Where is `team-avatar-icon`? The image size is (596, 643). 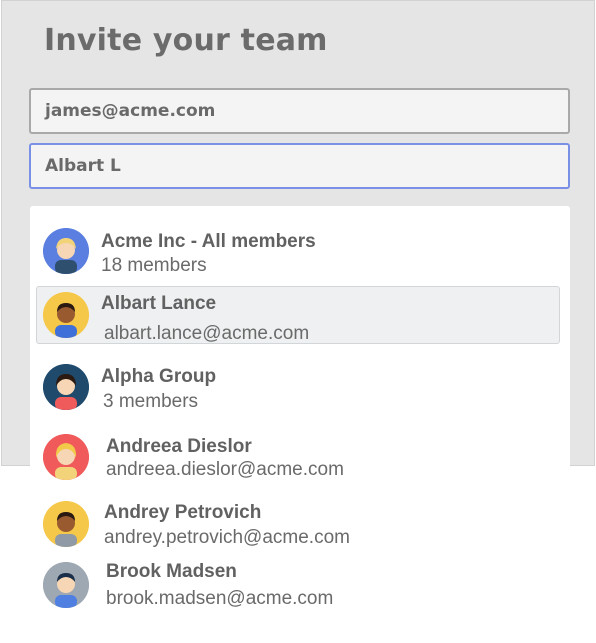
team-avatar-icon is located at coordinates (66, 251).